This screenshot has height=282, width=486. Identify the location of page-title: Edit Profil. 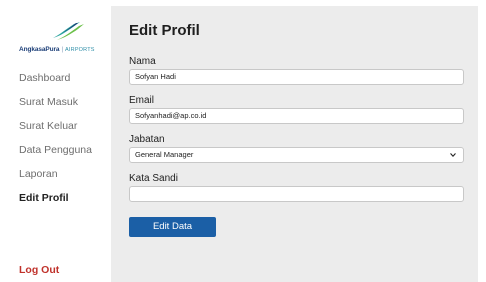
(164, 30).